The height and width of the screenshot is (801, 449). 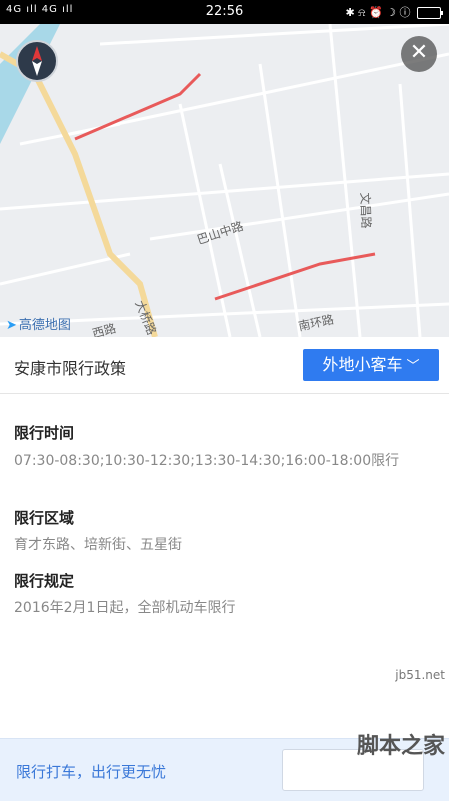 I want to click on map-logo: ➤ 高德地图, so click(x=38, y=323).